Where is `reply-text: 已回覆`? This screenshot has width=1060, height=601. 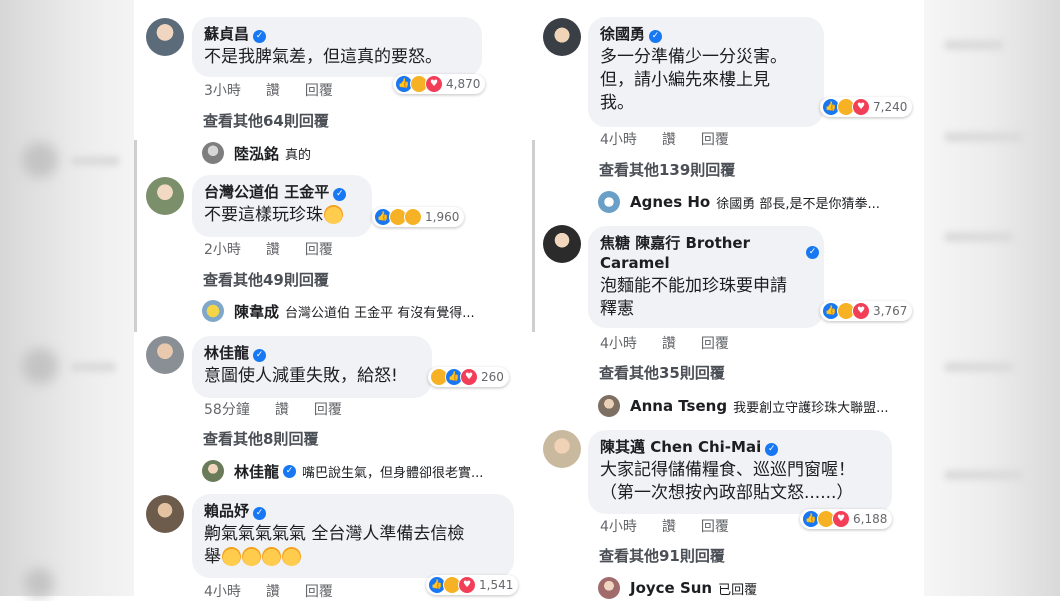
reply-text: 已回覆 is located at coordinates (738, 590).